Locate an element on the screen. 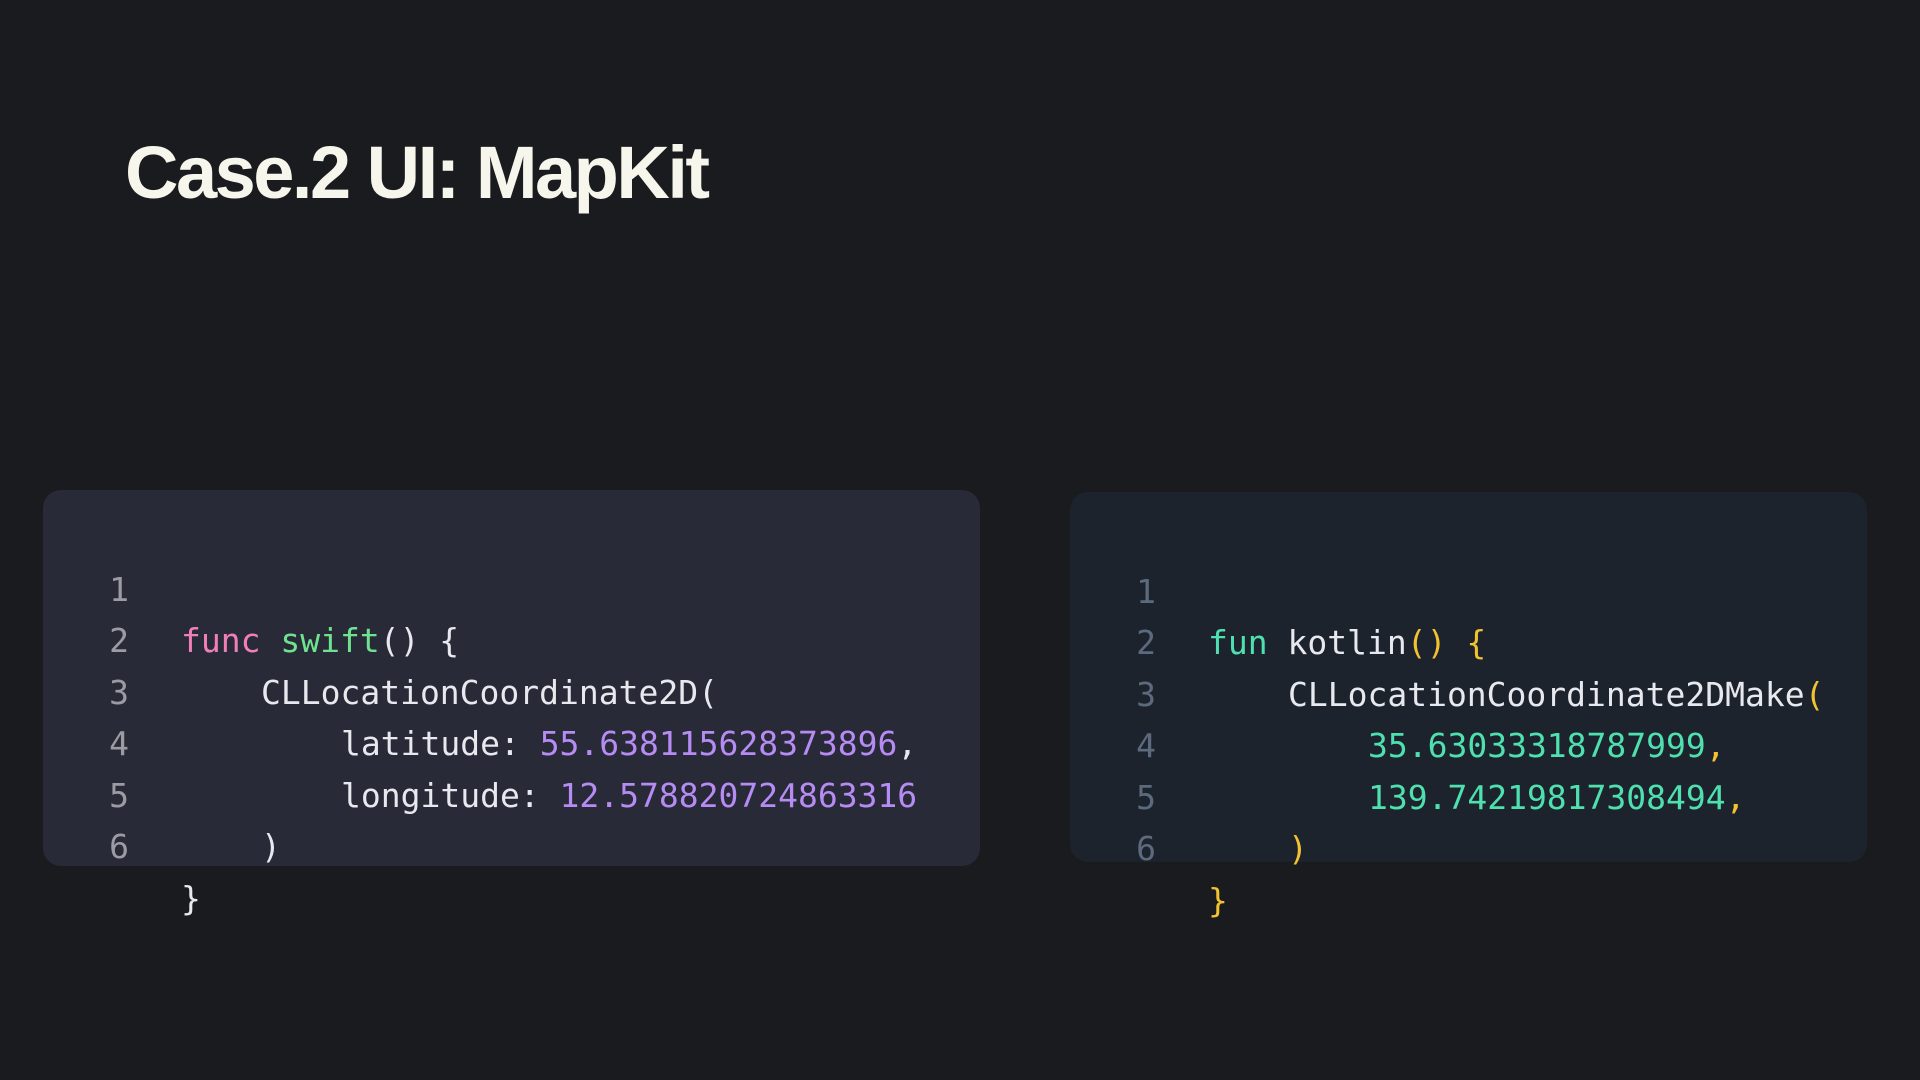  code-line: 2 CLLocationCoordinate2DMake( is located at coordinates (1468, 640).